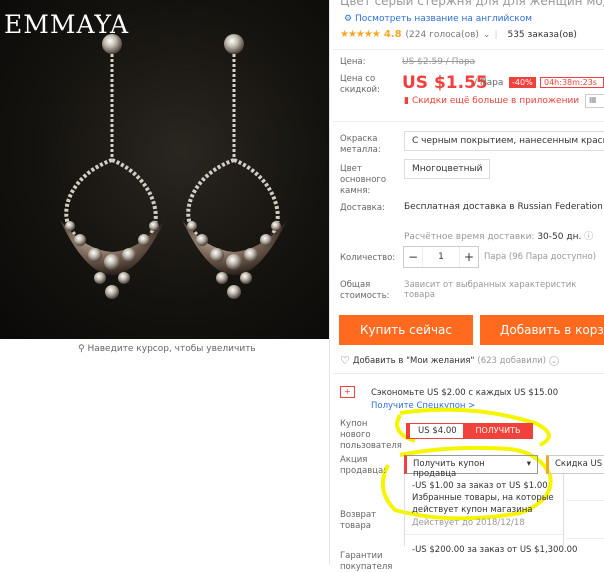  I want to click on quantity-stepper: − 1 +, so click(441, 257).